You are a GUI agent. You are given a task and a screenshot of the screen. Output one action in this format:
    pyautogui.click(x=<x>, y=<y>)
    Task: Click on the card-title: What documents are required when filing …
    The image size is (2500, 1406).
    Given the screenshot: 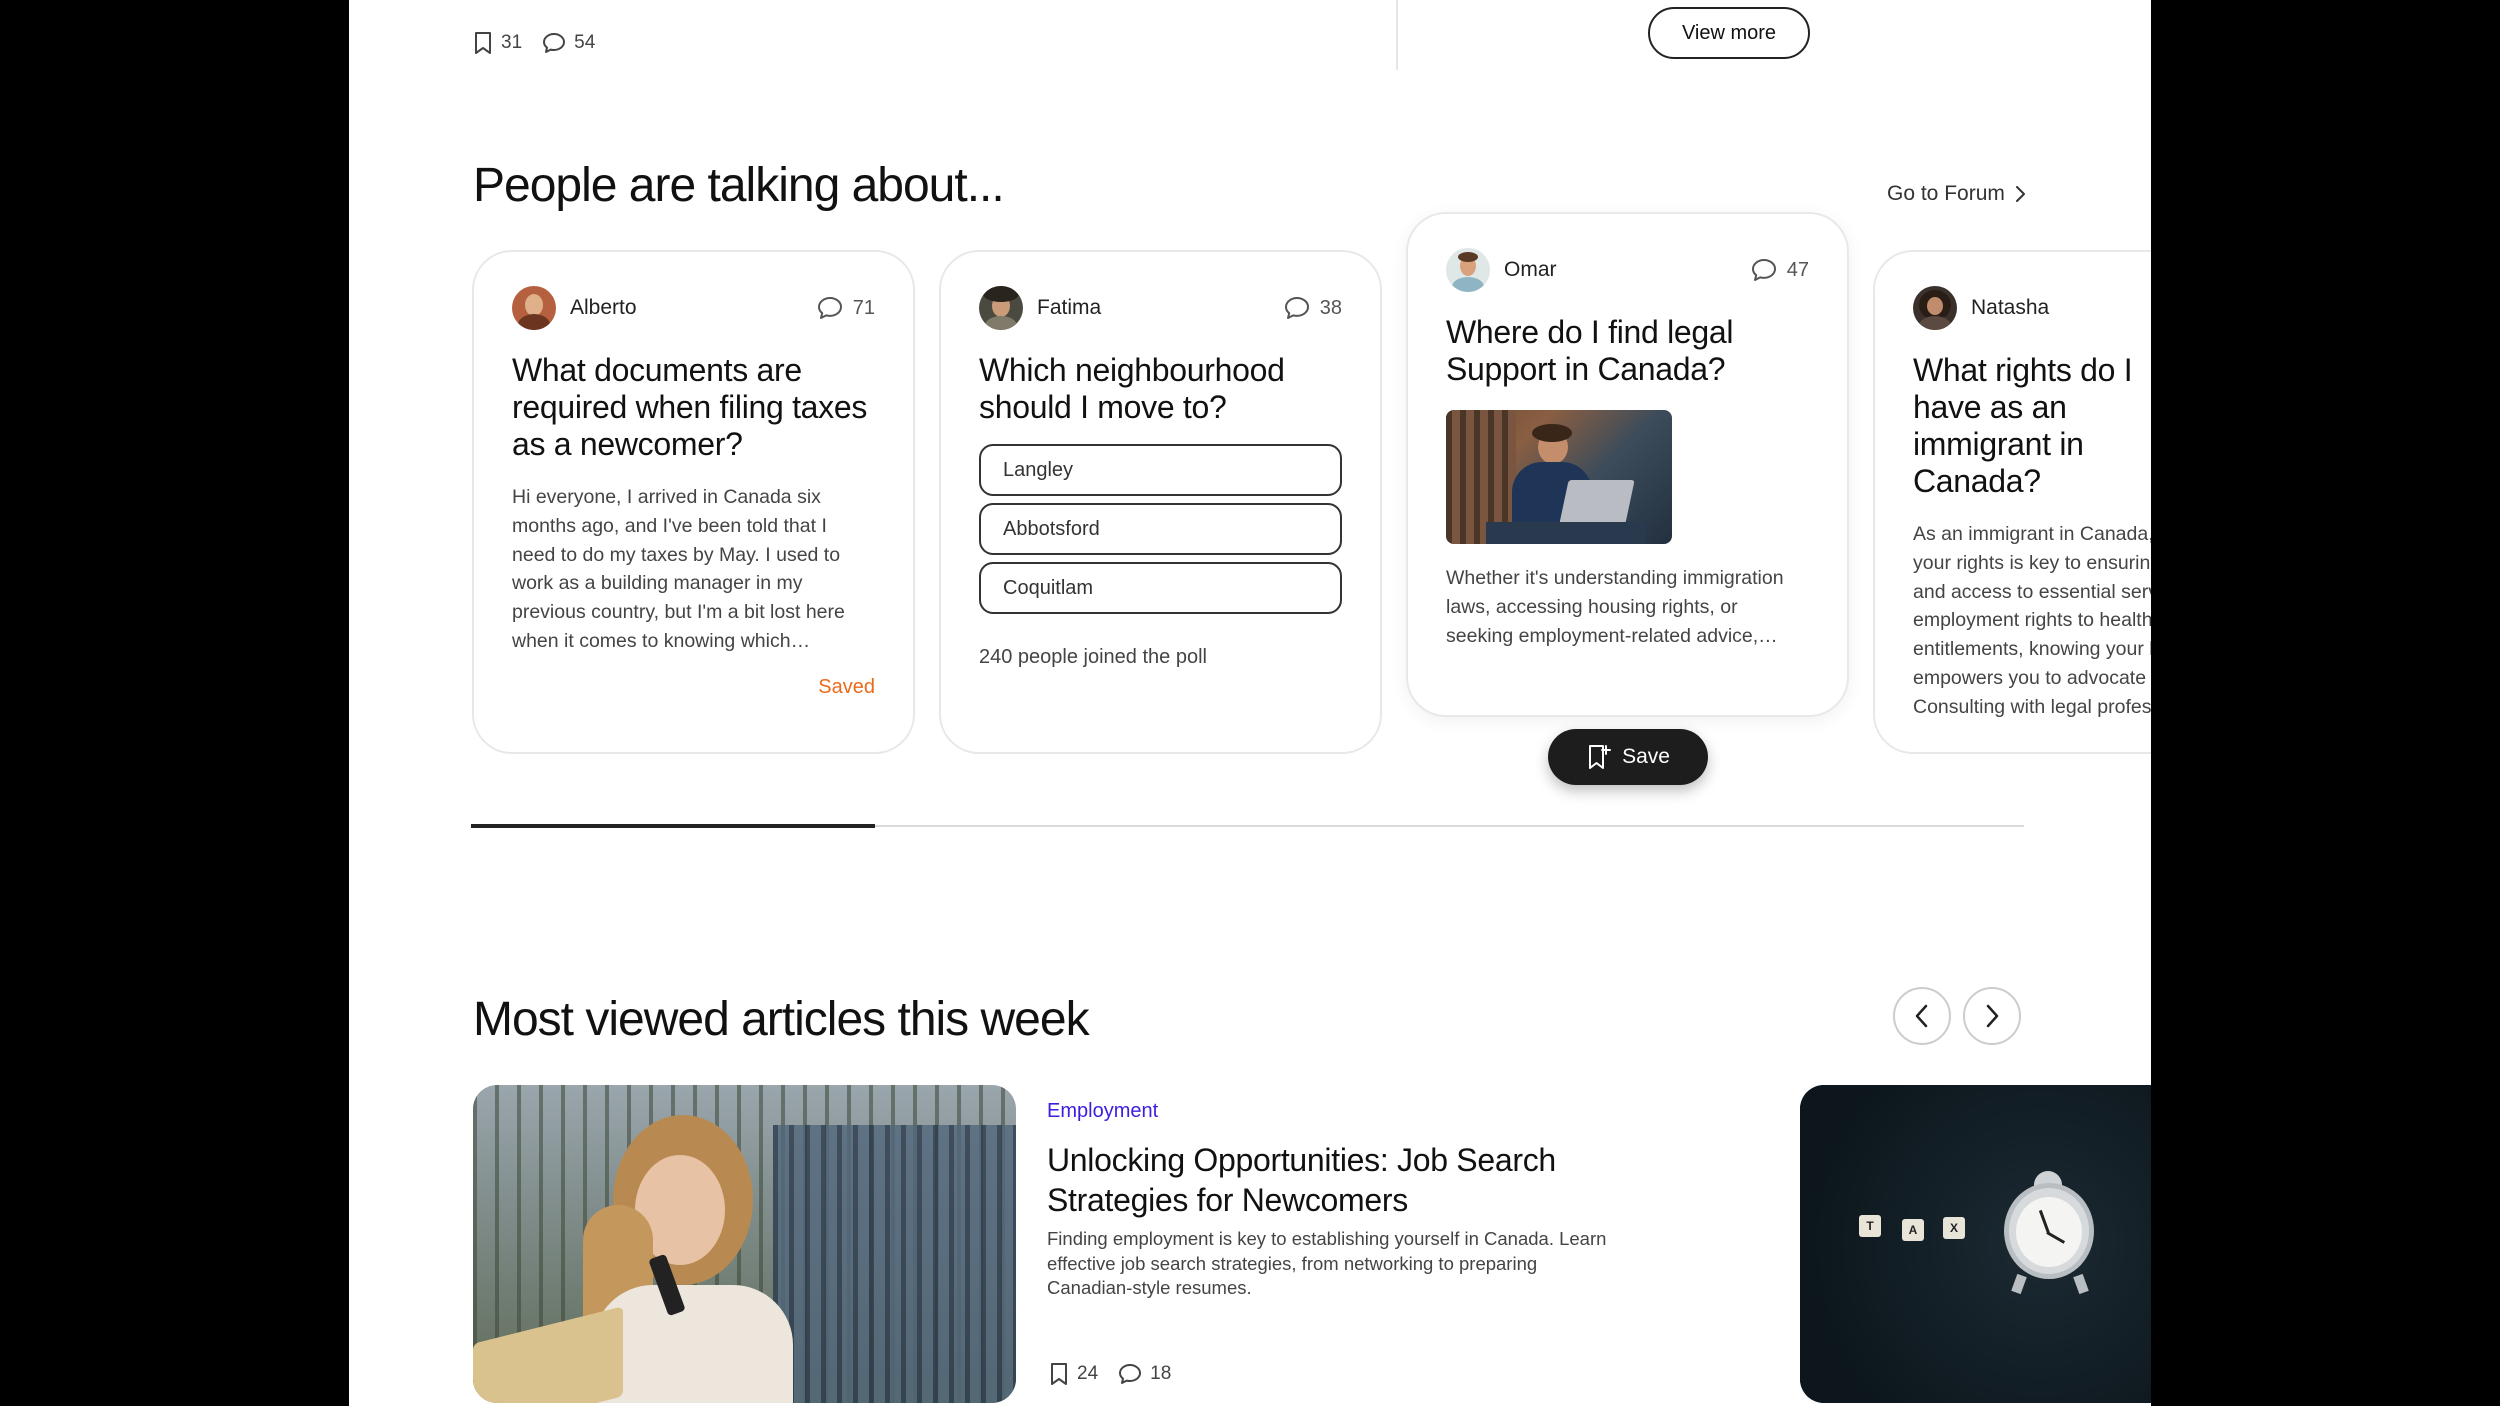 What is the action you would take?
    pyautogui.click(x=690, y=407)
    